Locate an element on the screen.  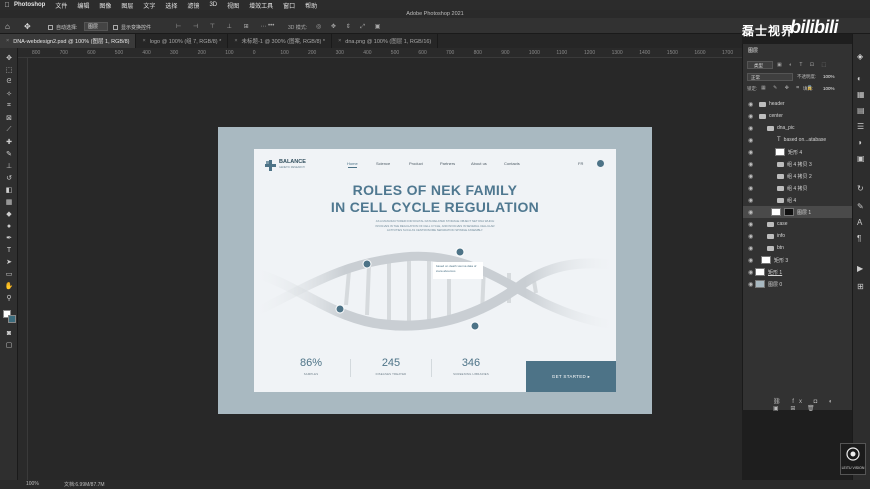
channels-panel-icon: ⊞ is located at coordinates (860, 286).